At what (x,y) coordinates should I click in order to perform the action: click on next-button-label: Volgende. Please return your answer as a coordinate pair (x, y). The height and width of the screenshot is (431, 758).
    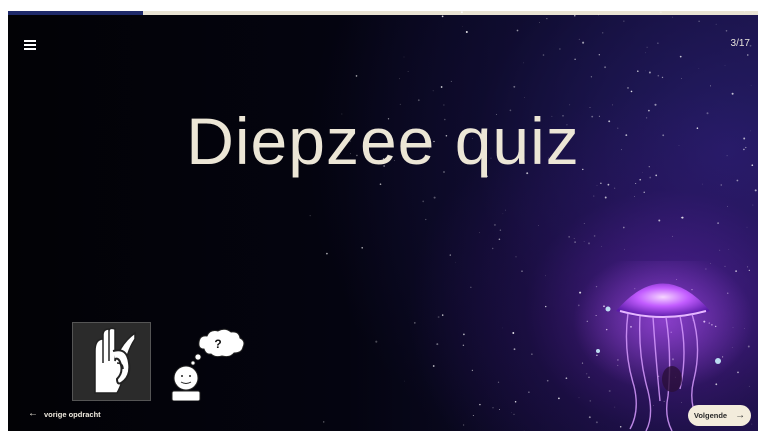
    Looking at the image, I should click on (710, 415).